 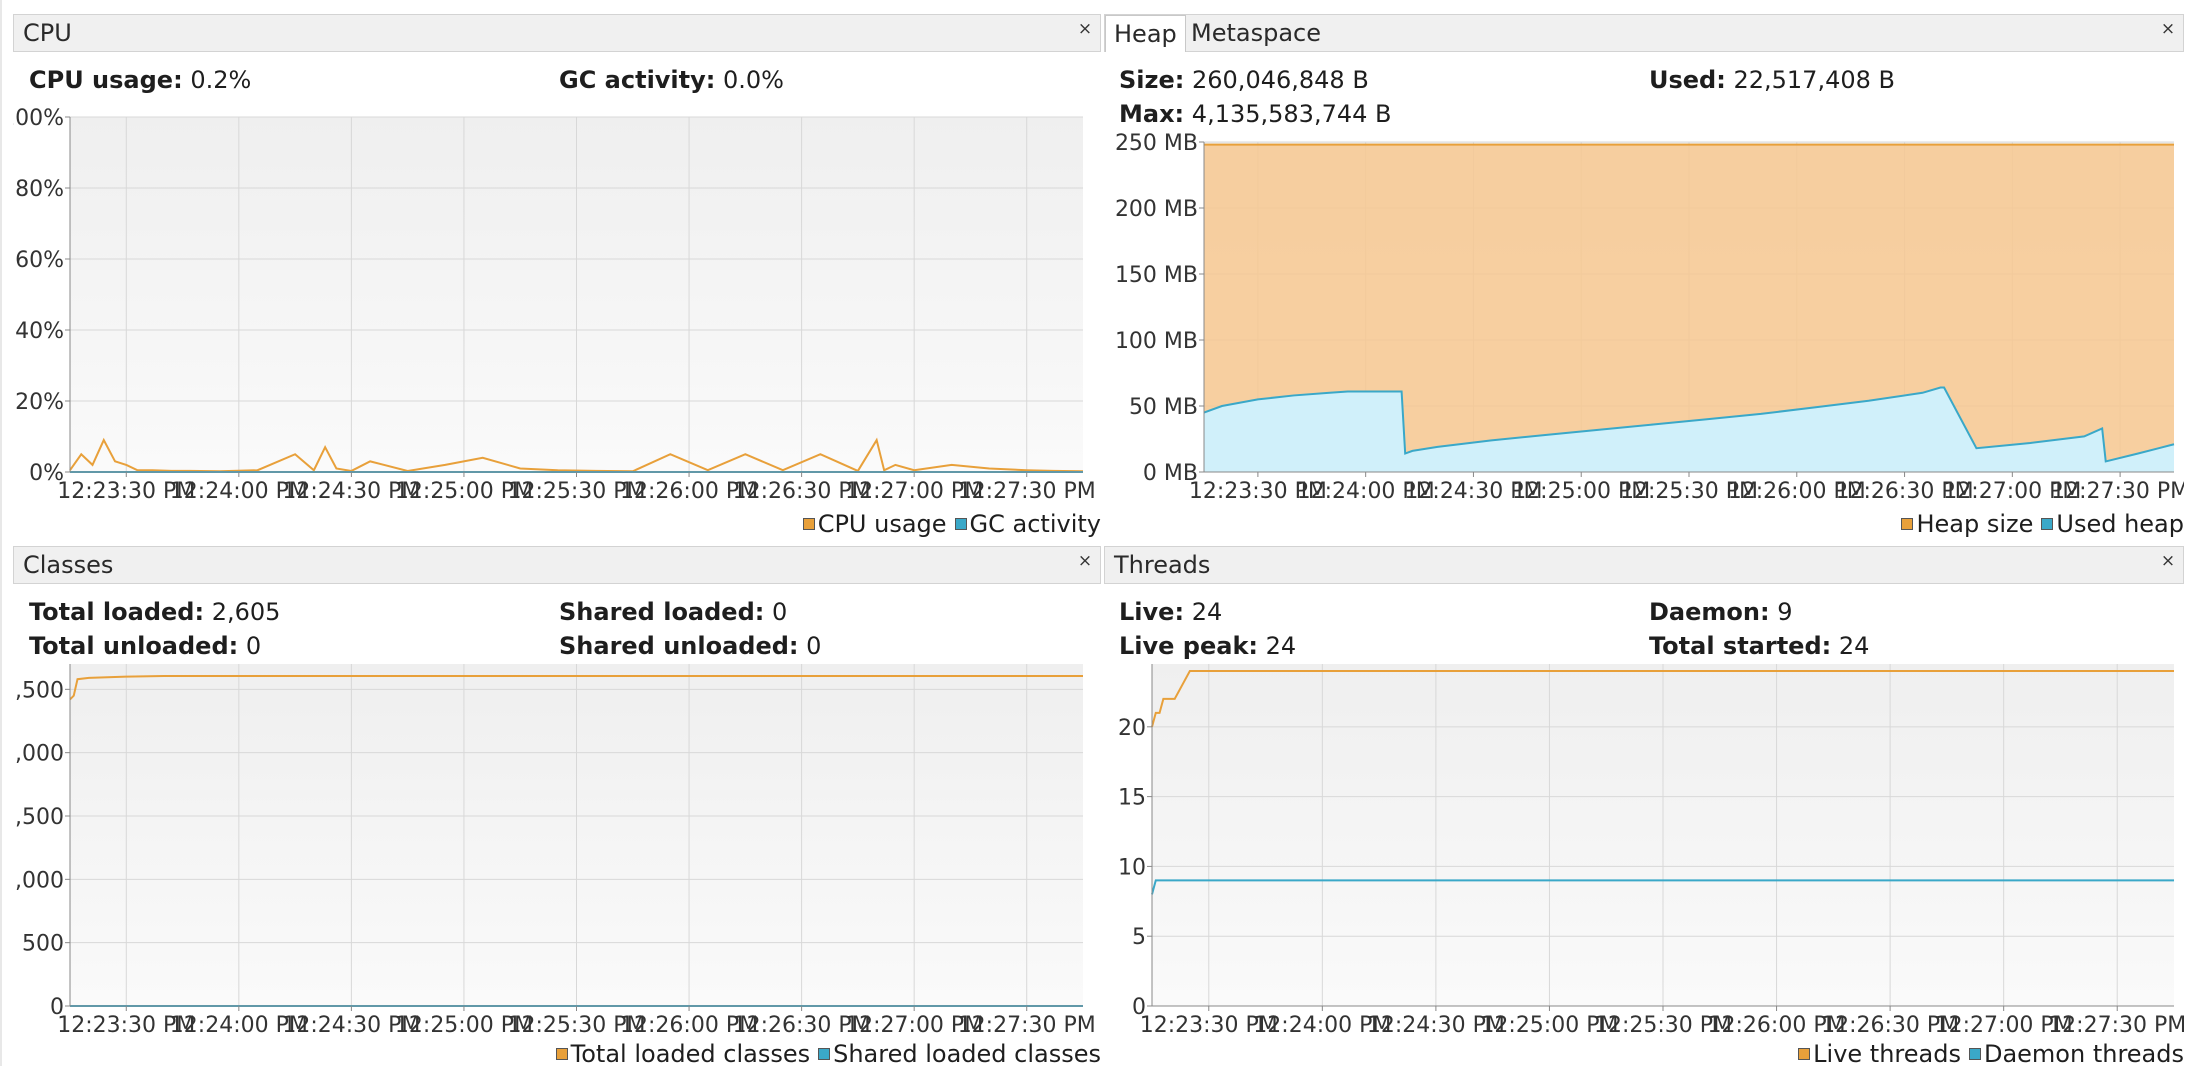 What do you see at coordinates (38, 690) in the screenshot?
I see `y-tick-label: 2,500` at bounding box center [38, 690].